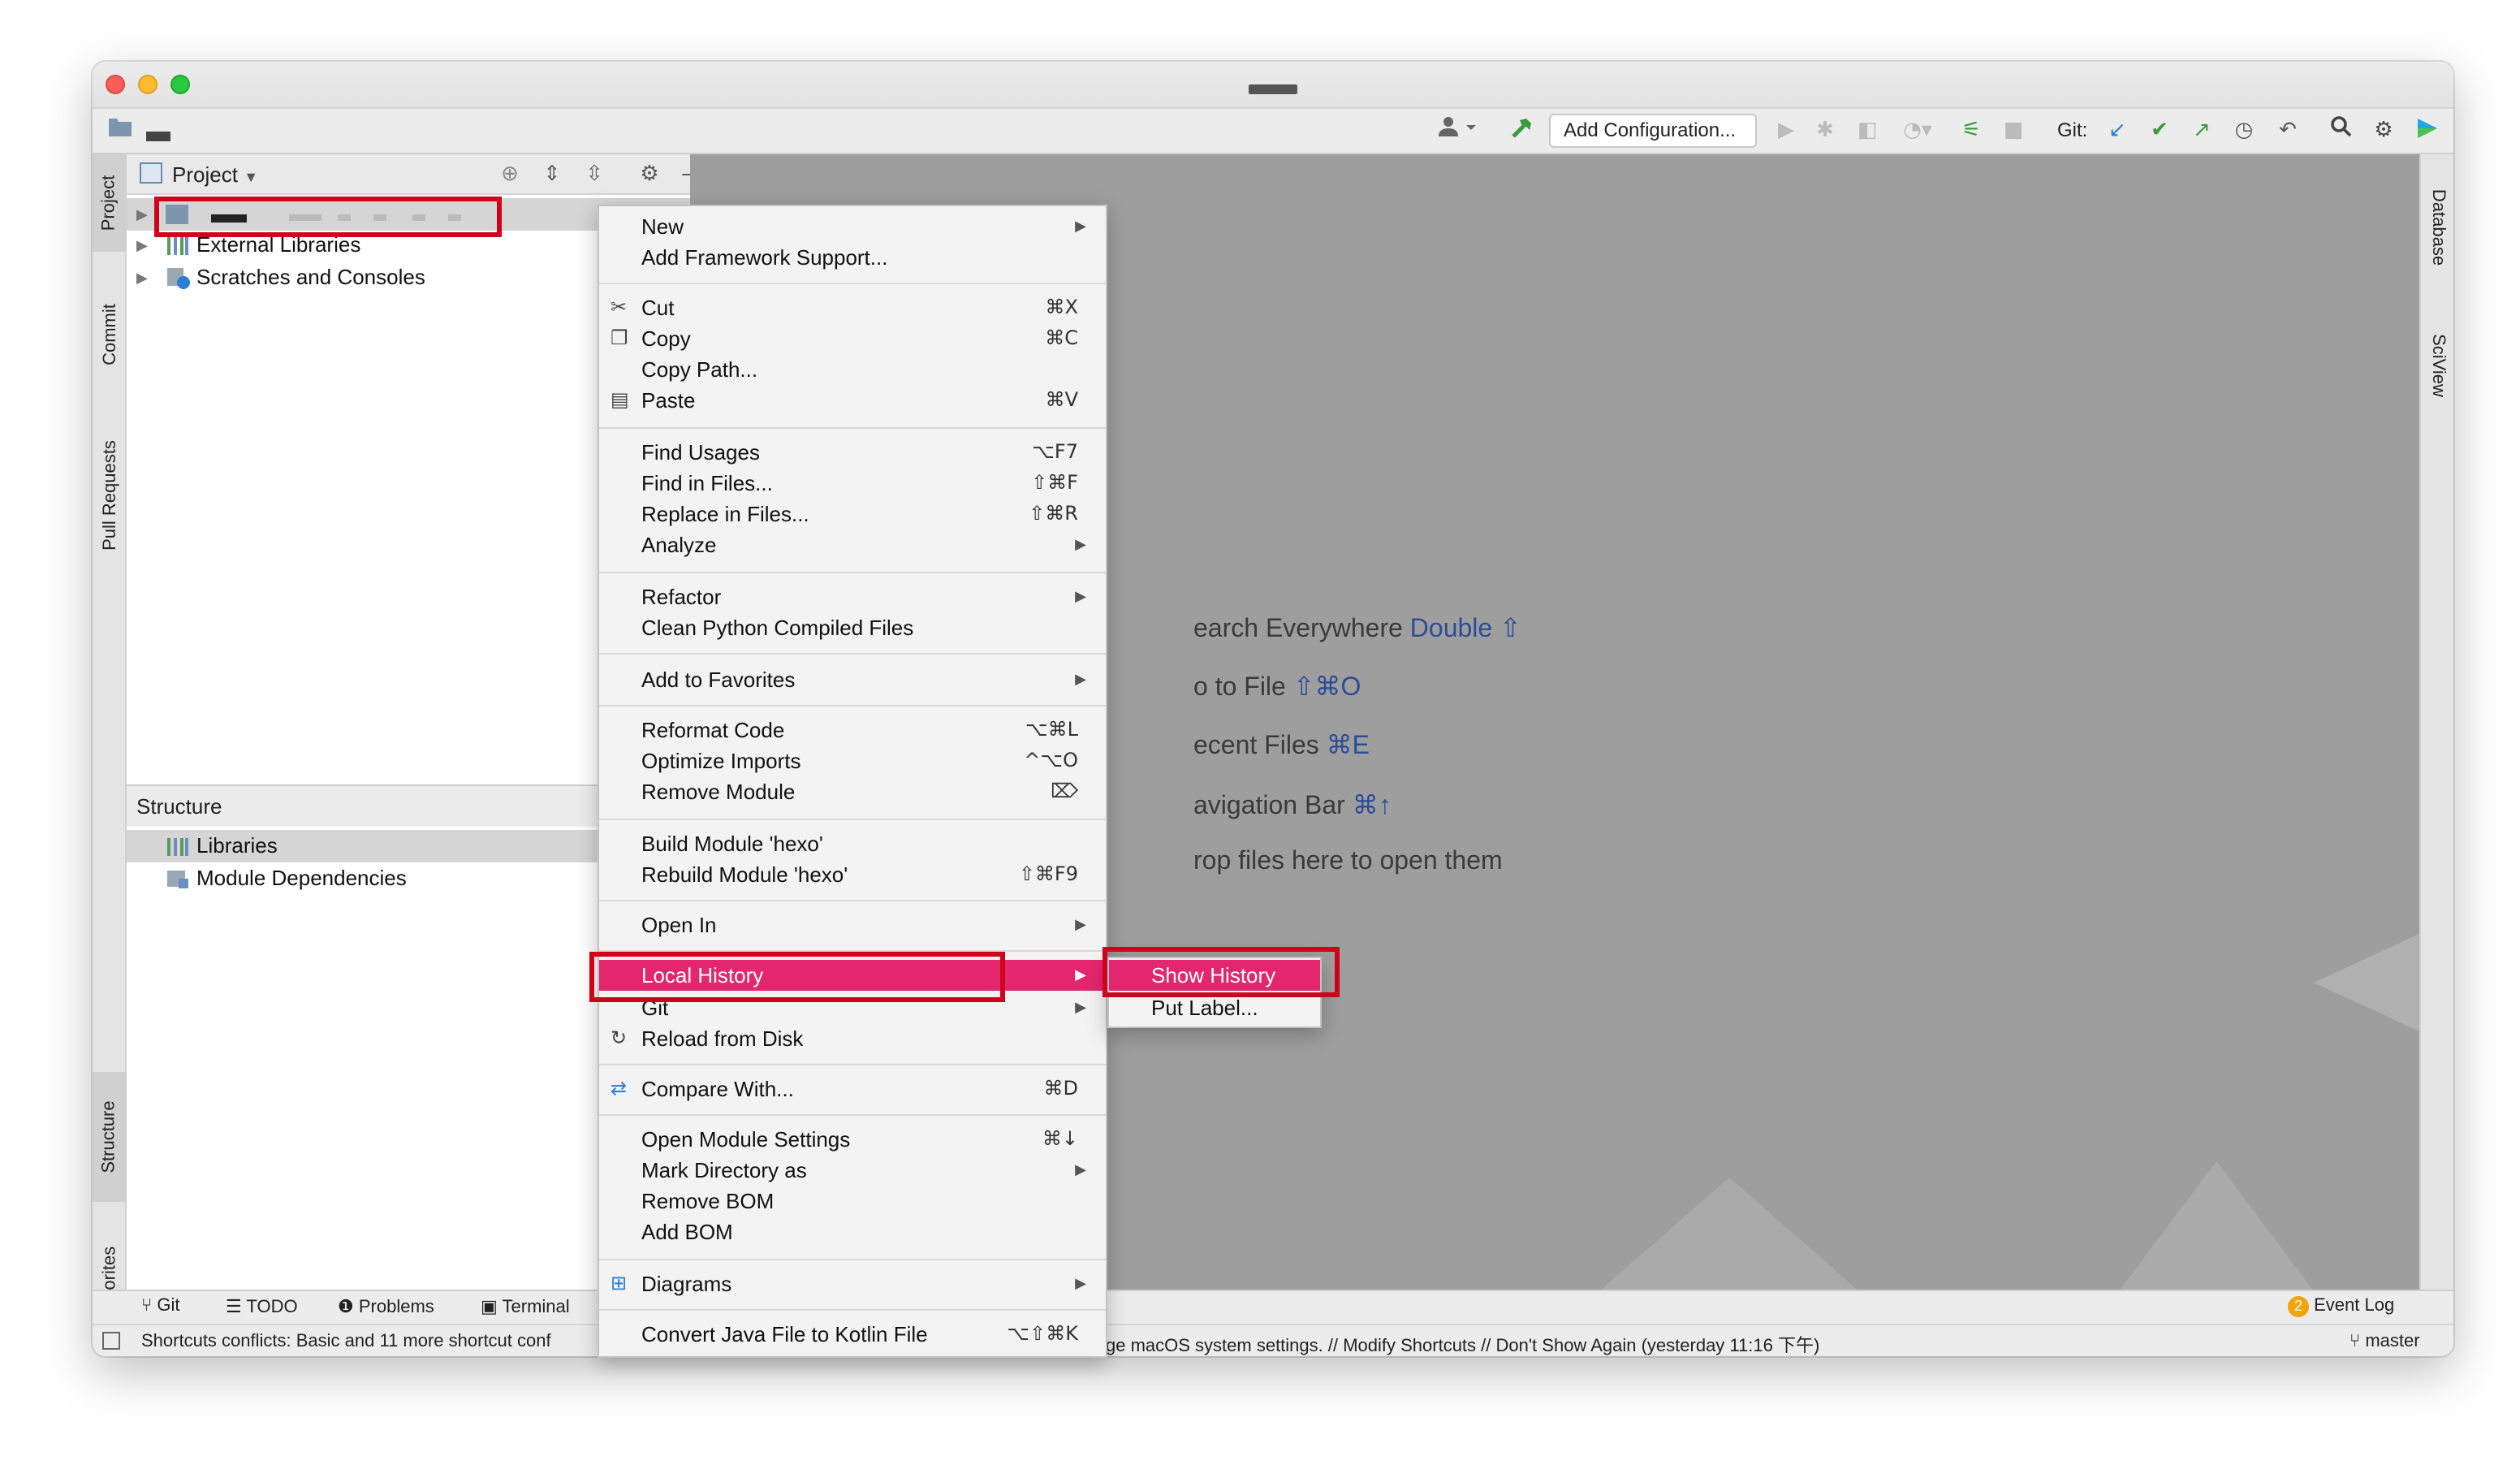  Describe the element at coordinates (2244, 131) in the screenshot. I see `history-clock-icon: ◷` at that location.